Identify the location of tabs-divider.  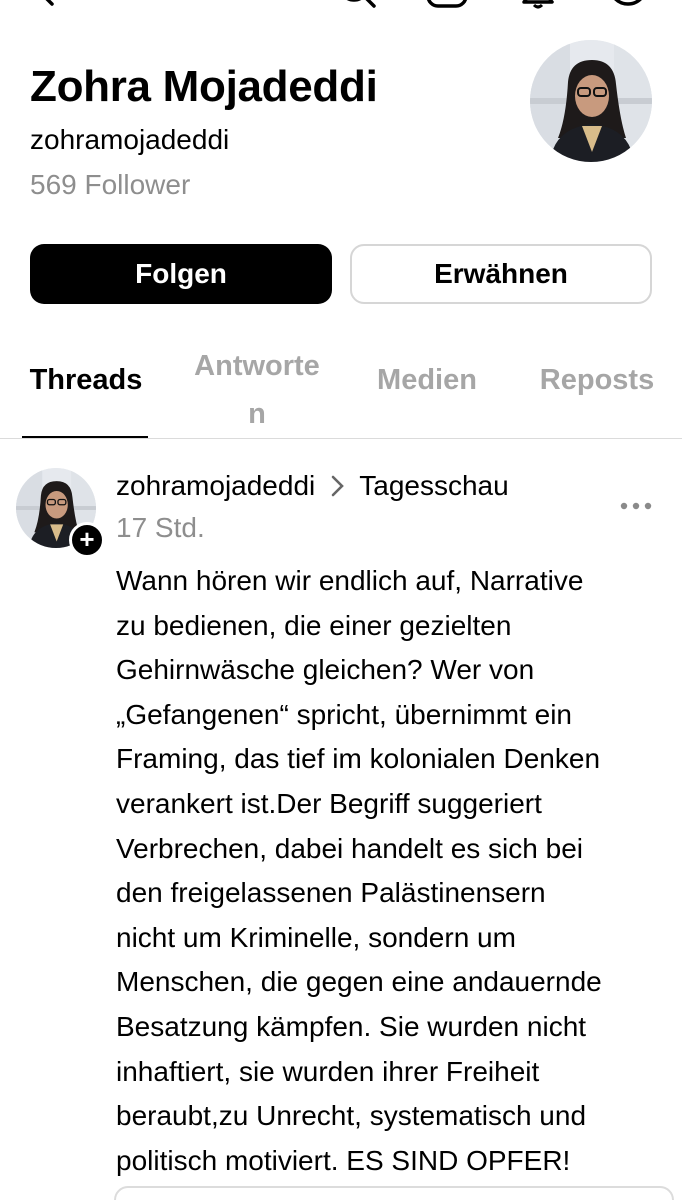
(341, 438).